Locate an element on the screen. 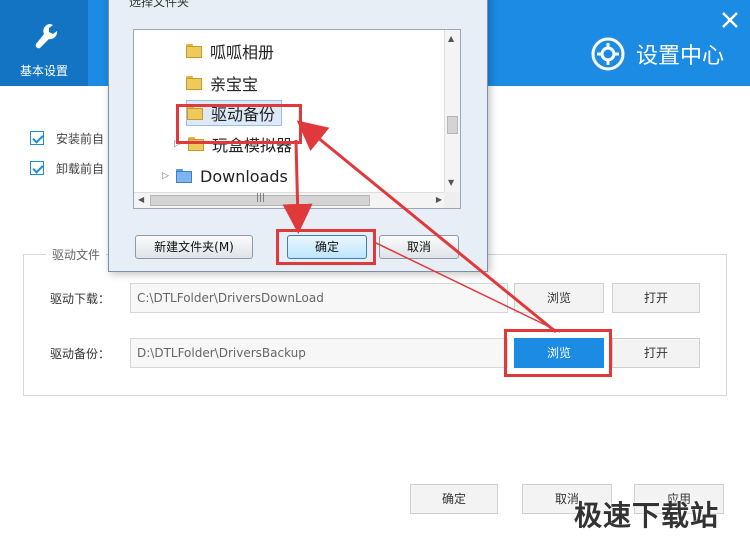 The height and width of the screenshot is (540, 750). arrow-to-ok is located at coordinates (297, 186).